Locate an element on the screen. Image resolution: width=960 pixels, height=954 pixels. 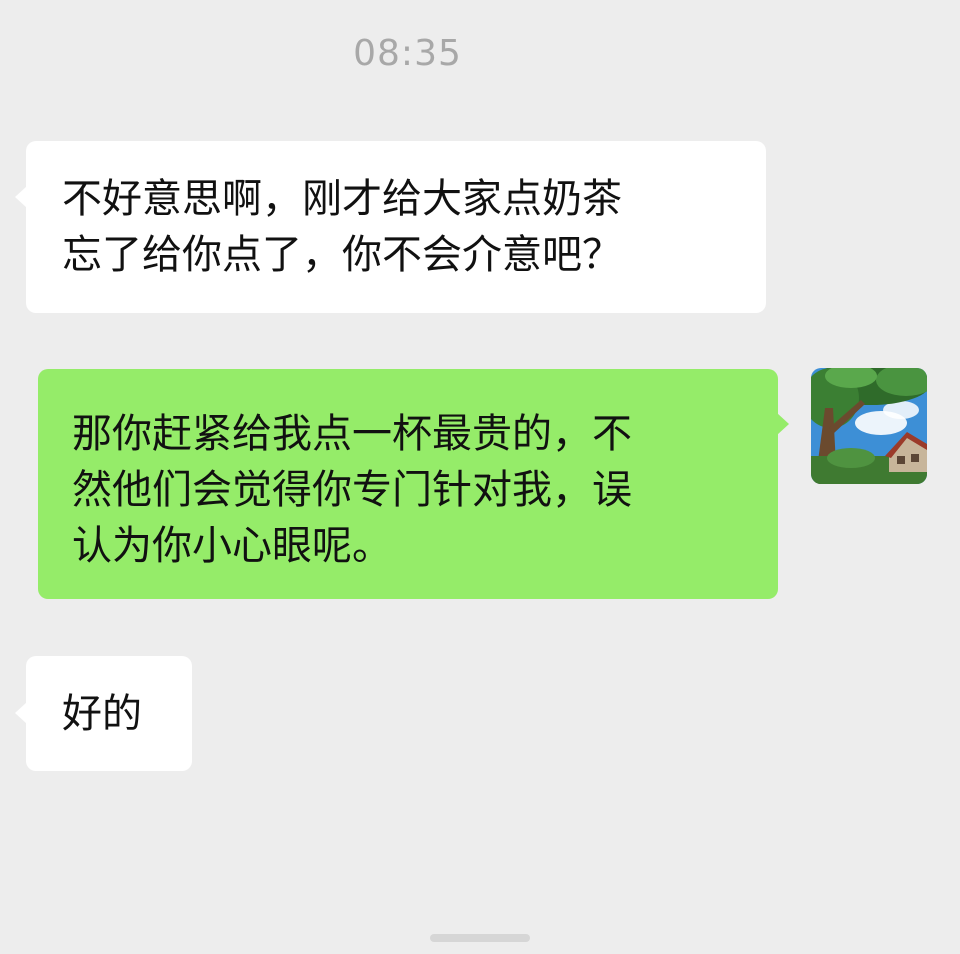
message-text-line: 认为你小心眼呢。 is located at coordinates (232, 546).